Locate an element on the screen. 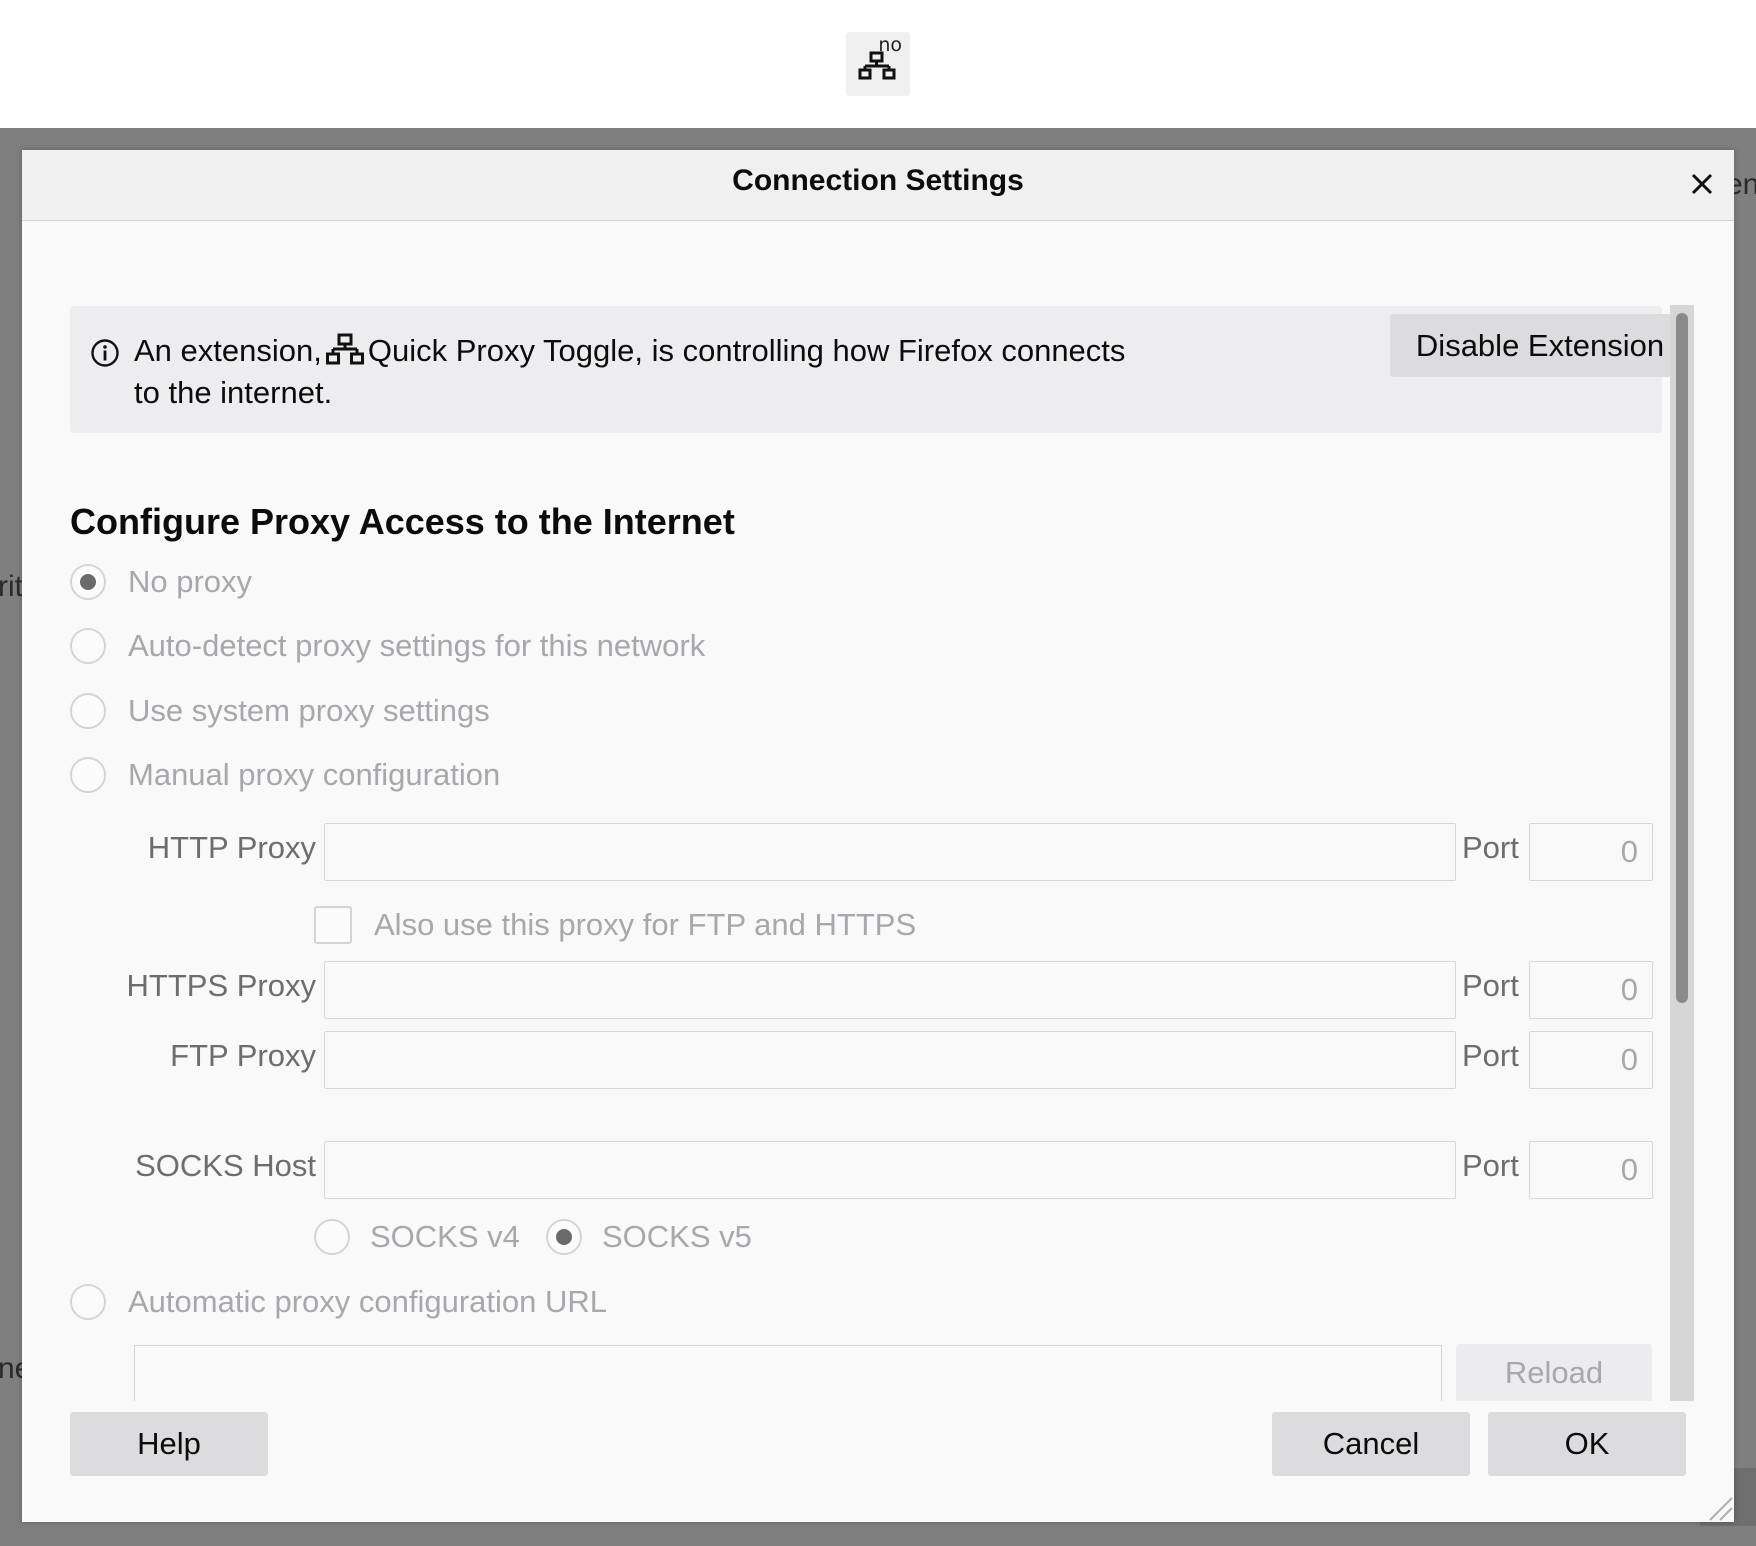 Image resolution: width=1756 pixels, height=1546 pixels. radio-socks-v4: SOCKS v4 is located at coordinates (417, 1237).